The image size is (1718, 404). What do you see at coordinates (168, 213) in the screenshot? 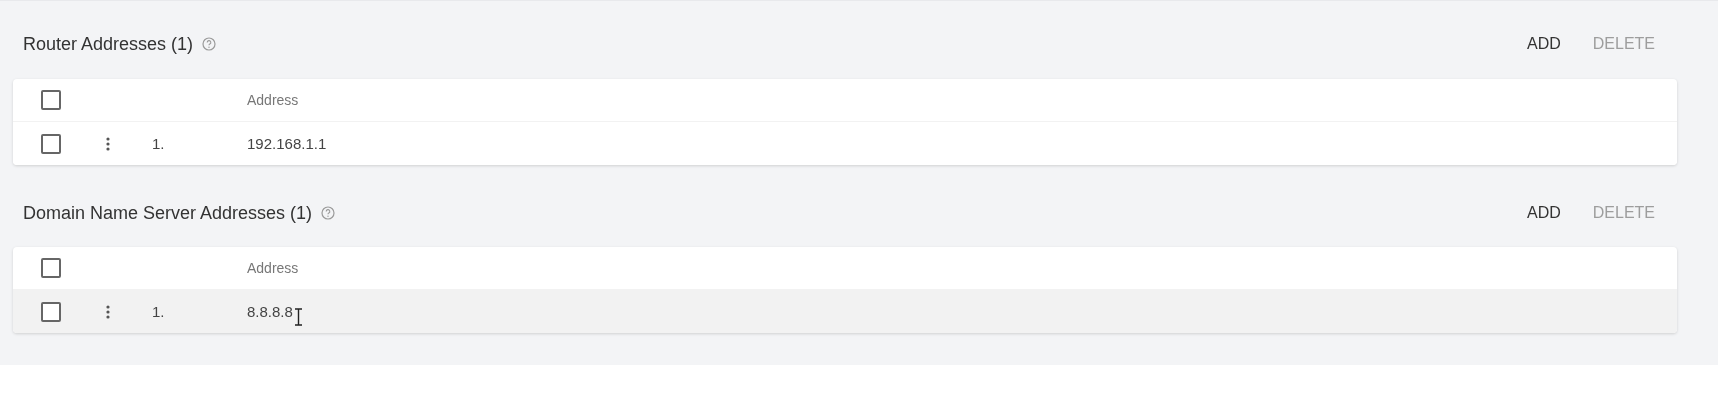
I see `section-title: Domain Name Server Addresses (1)` at bounding box center [168, 213].